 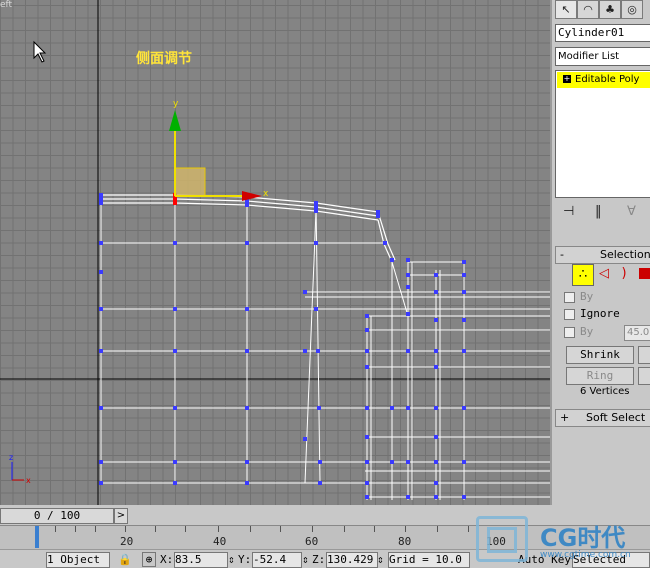 I want to click on edge-mode-icon: ◁, so click(x=604, y=274).